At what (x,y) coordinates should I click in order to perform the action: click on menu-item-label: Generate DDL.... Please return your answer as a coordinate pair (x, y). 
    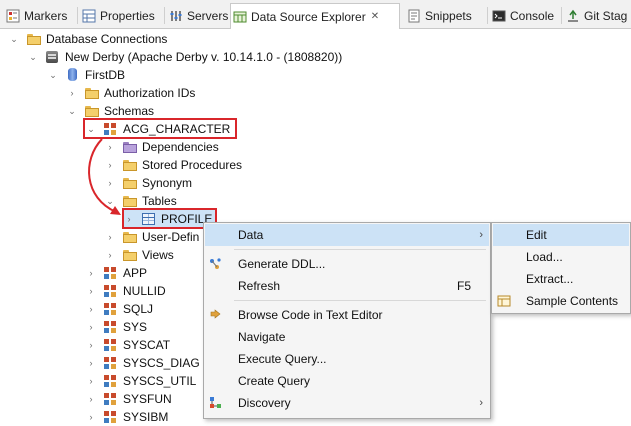
    Looking at the image, I should click on (282, 264).